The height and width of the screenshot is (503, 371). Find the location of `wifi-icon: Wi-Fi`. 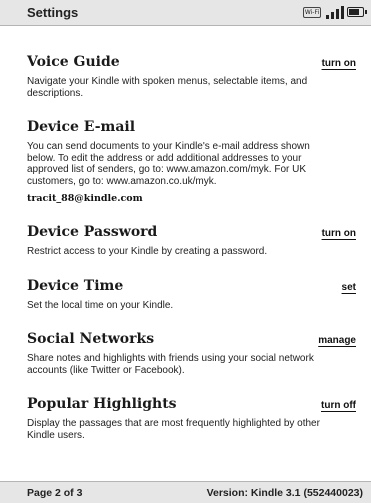

wifi-icon: Wi-Fi is located at coordinates (312, 12).